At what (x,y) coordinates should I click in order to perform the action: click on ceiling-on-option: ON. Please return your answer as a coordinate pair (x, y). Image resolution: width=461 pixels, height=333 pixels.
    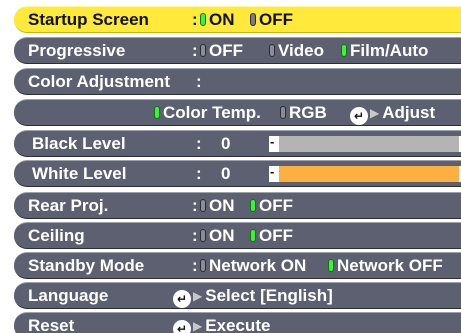
    Looking at the image, I should click on (217, 236).